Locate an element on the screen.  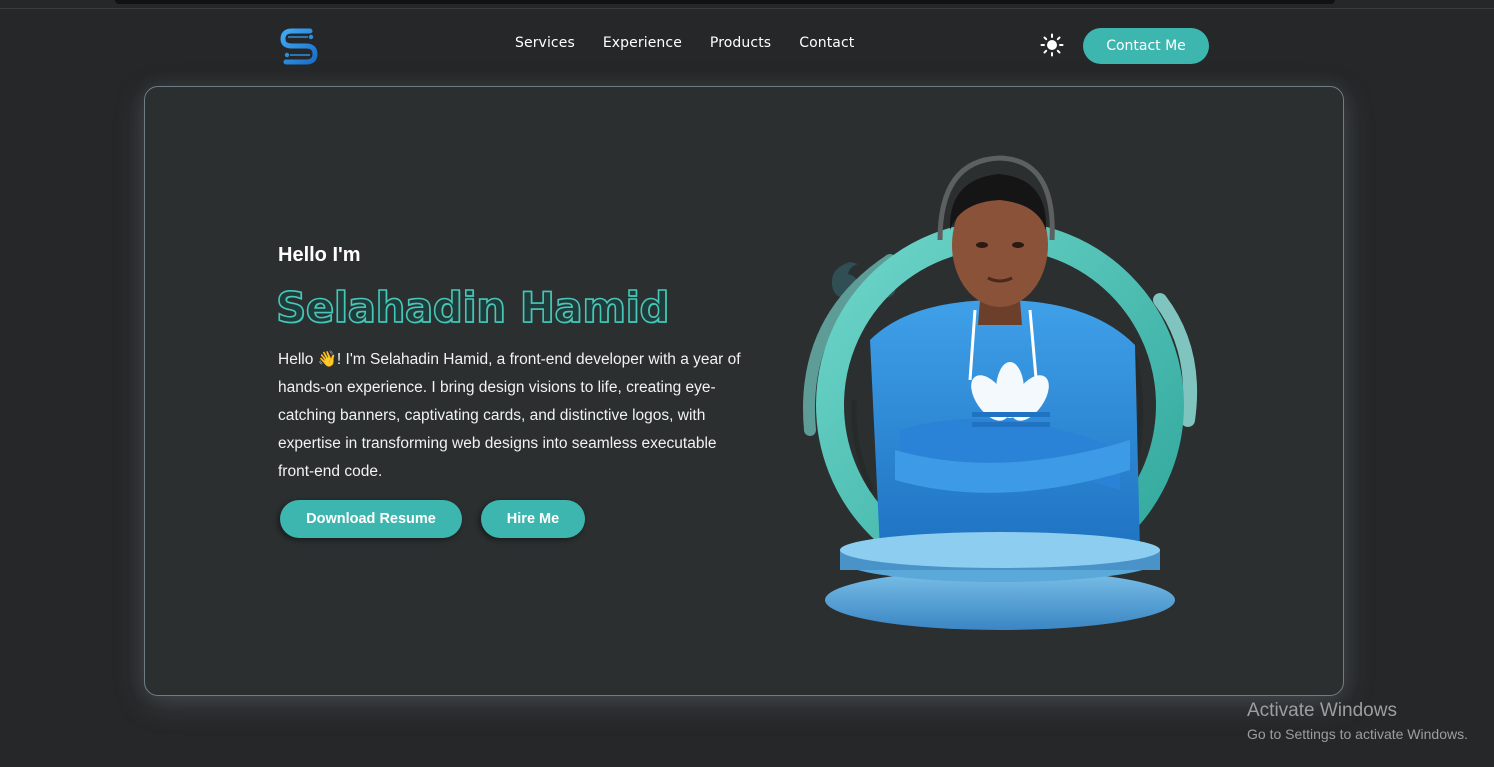
s-circuit-logo-icon is located at coordinates (299, 46).